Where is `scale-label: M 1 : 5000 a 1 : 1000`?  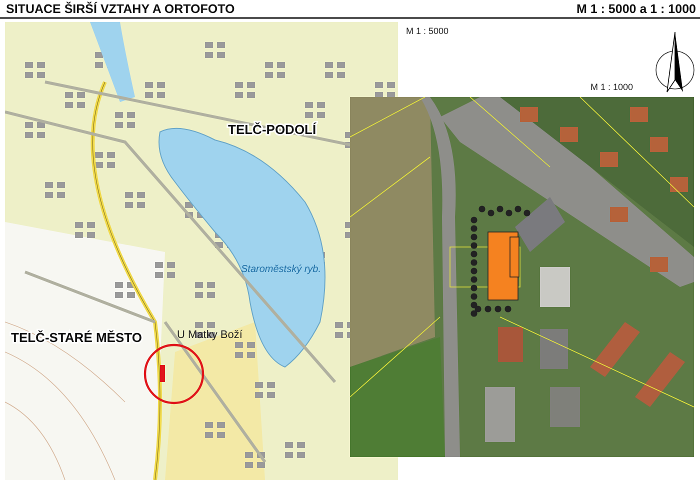
scale-label: M 1 : 5000 a 1 : 1000 is located at coordinates (636, 9).